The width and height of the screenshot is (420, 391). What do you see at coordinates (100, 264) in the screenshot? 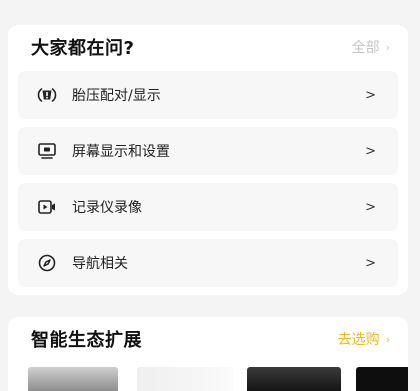
I see `faq-item-label: 导航相关` at bounding box center [100, 264].